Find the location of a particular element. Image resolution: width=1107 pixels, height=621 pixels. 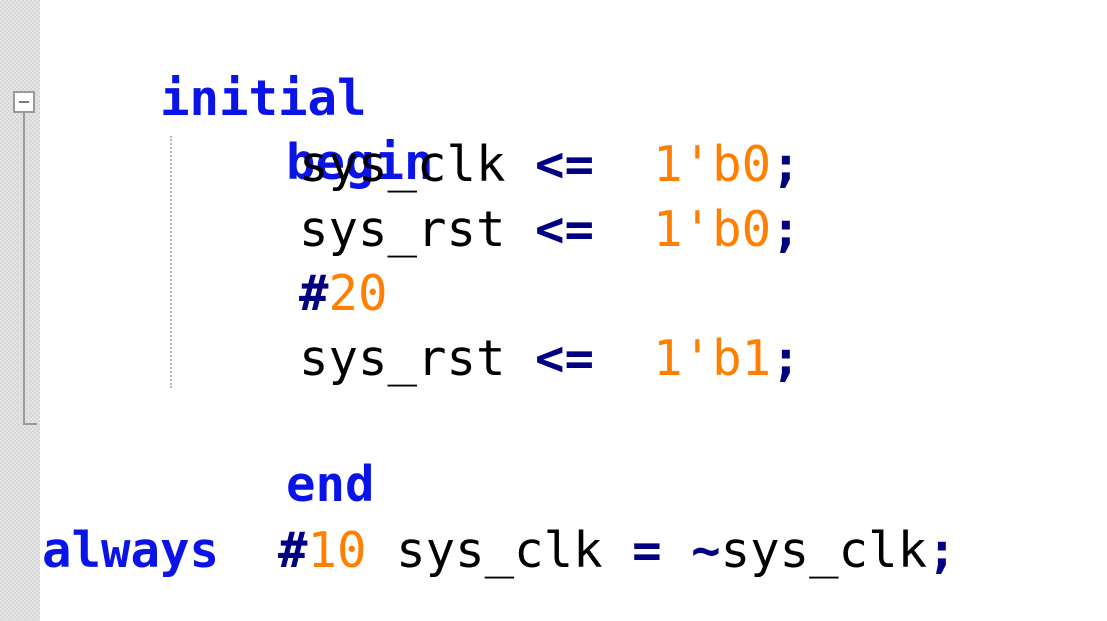

code-line-6: sys_rst <= 1'b1; is located at coordinates (550, 359).